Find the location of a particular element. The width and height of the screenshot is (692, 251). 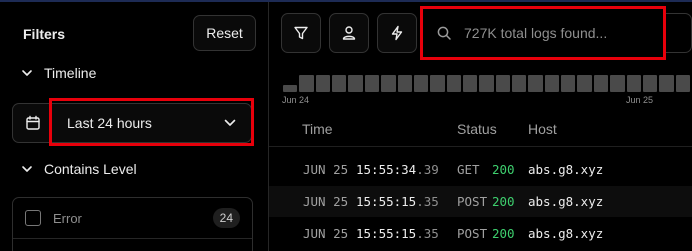

lightning-icon is located at coordinates (397, 33).